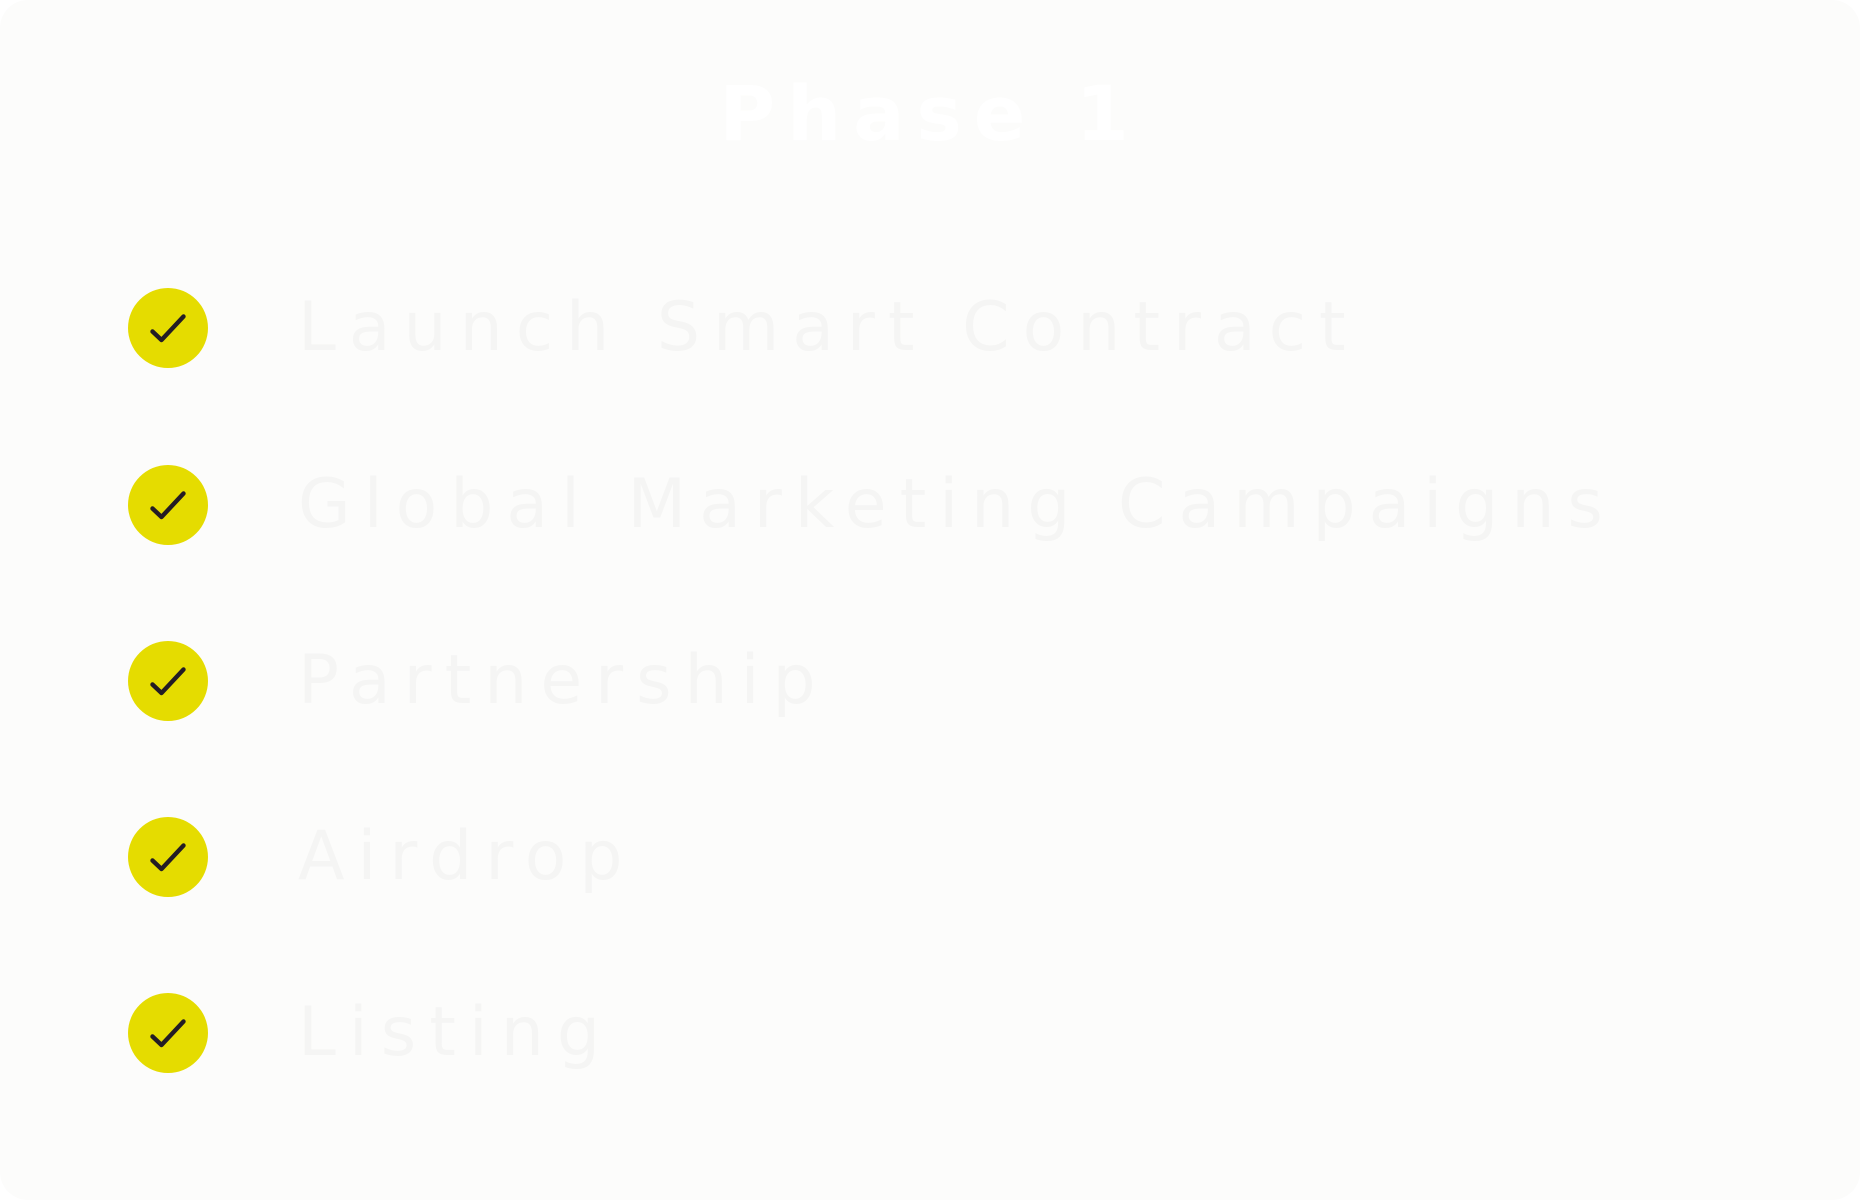 The height and width of the screenshot is (1200, 1860). I want to click on checklist-item-launch-smart-contract: Launch Smart Contract, so click(930, 328).